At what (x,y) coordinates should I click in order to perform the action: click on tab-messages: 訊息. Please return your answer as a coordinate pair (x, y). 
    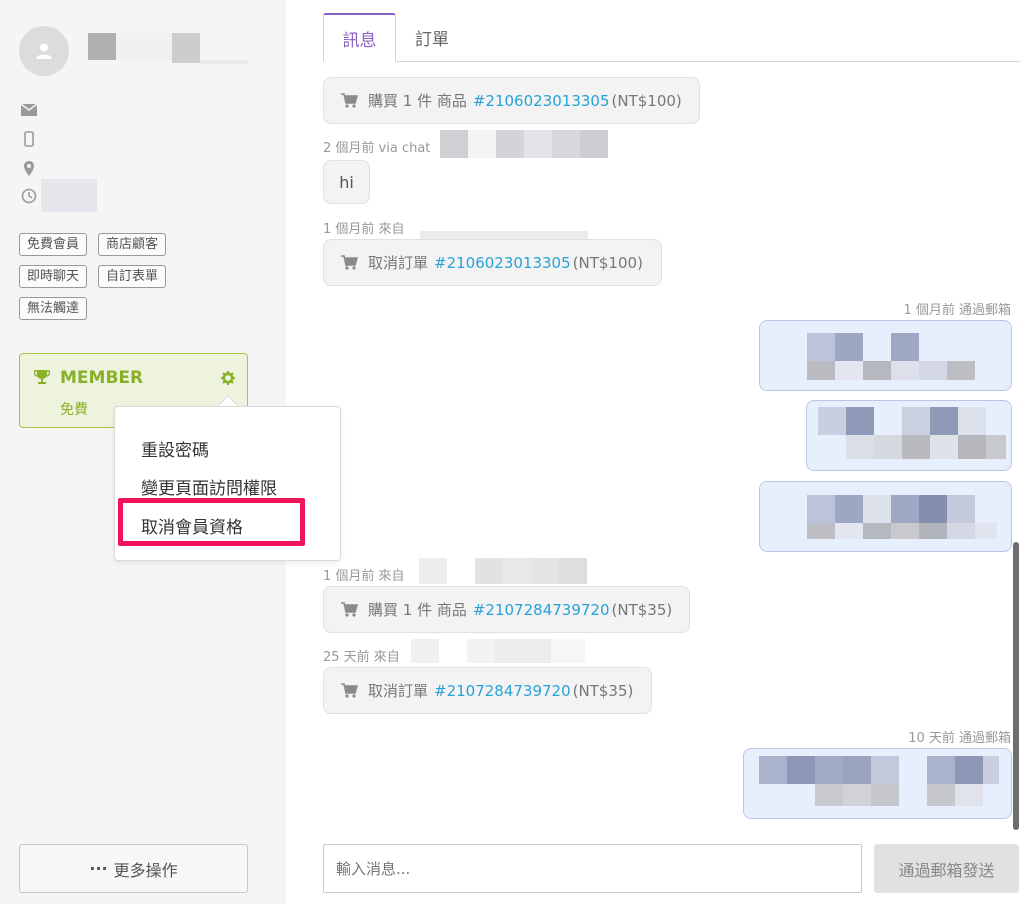
    Looking at the image, I should click on (359, 37).